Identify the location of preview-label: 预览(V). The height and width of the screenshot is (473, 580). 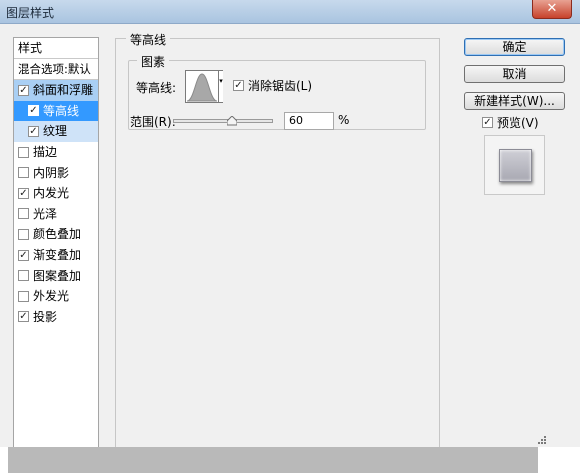
(518, 123).